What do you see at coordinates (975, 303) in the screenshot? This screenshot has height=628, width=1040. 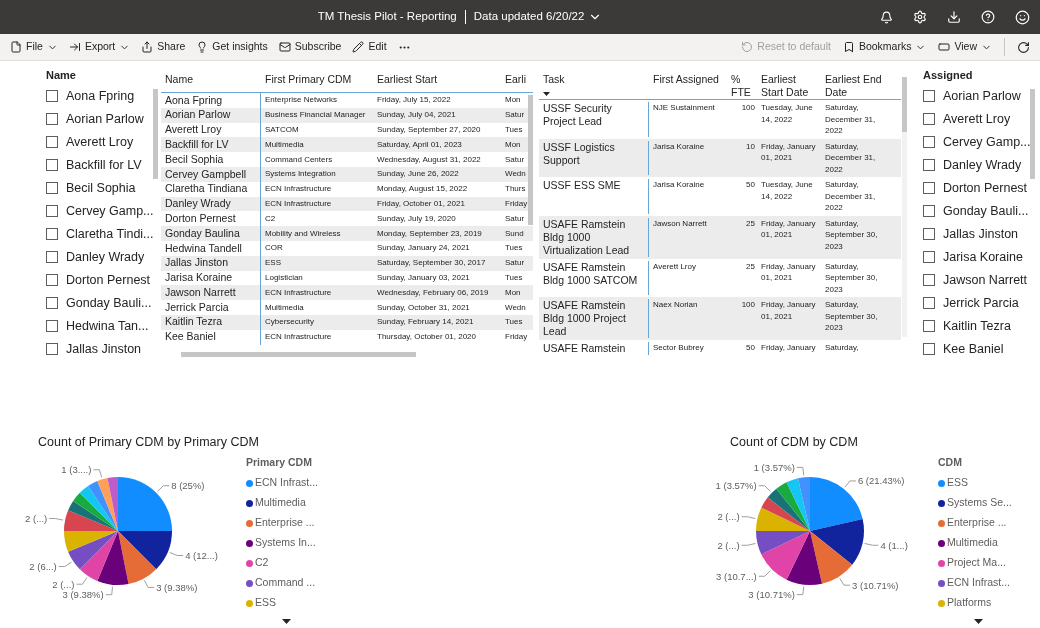 I see `slicer-item: Jerrick Parcia` at bounding box center [975, 303].